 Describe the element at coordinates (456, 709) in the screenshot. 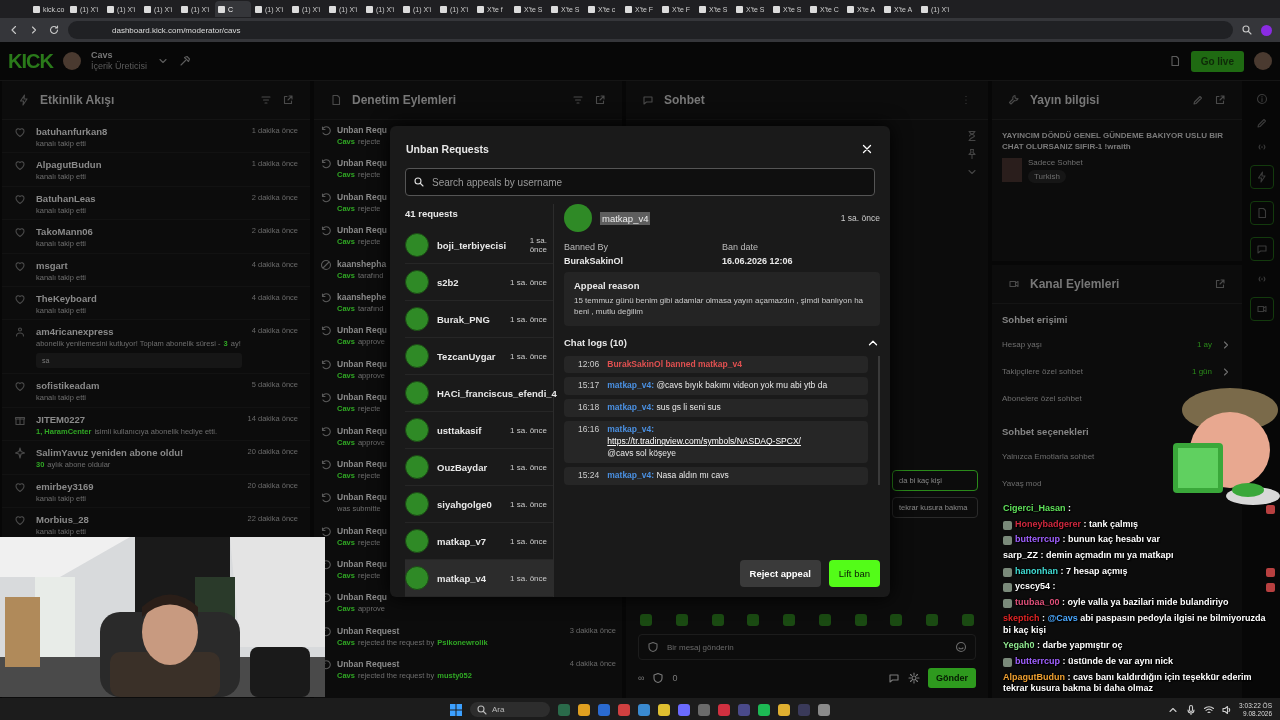

I see `windows-icon` at that location.